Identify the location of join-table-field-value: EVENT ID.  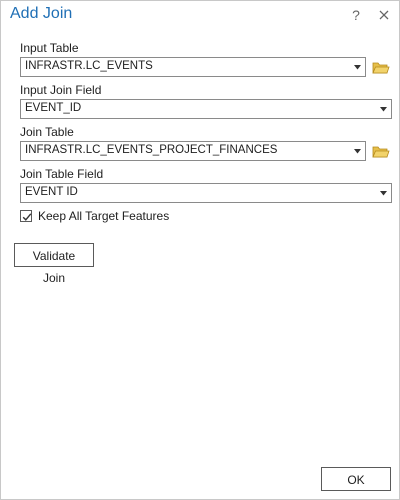
(51, 192).